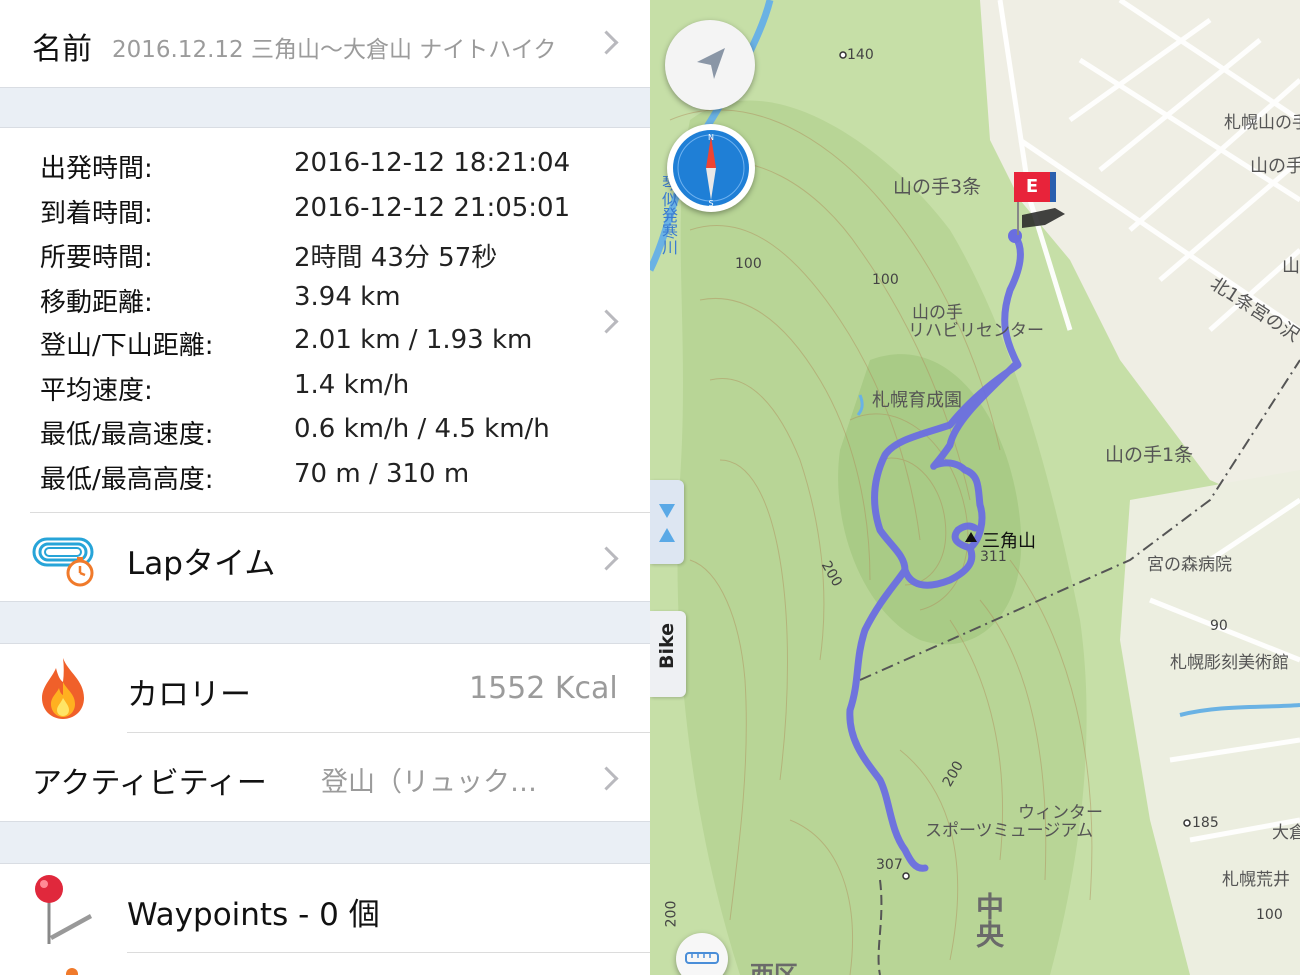 Image resolution: width=1300 pixels, height=975 pixels. I want to click on map-label: 札幌山の手, so click(1262, 123).